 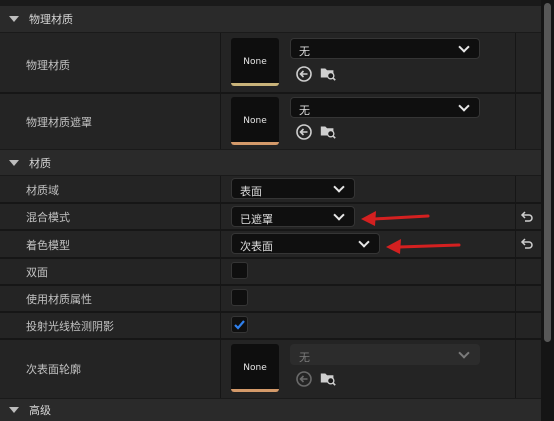 What do you see at coordinates (305, 243) in the screenshot?
I see `shading-model-combo: 次表面` at bounding box center [305, 243].